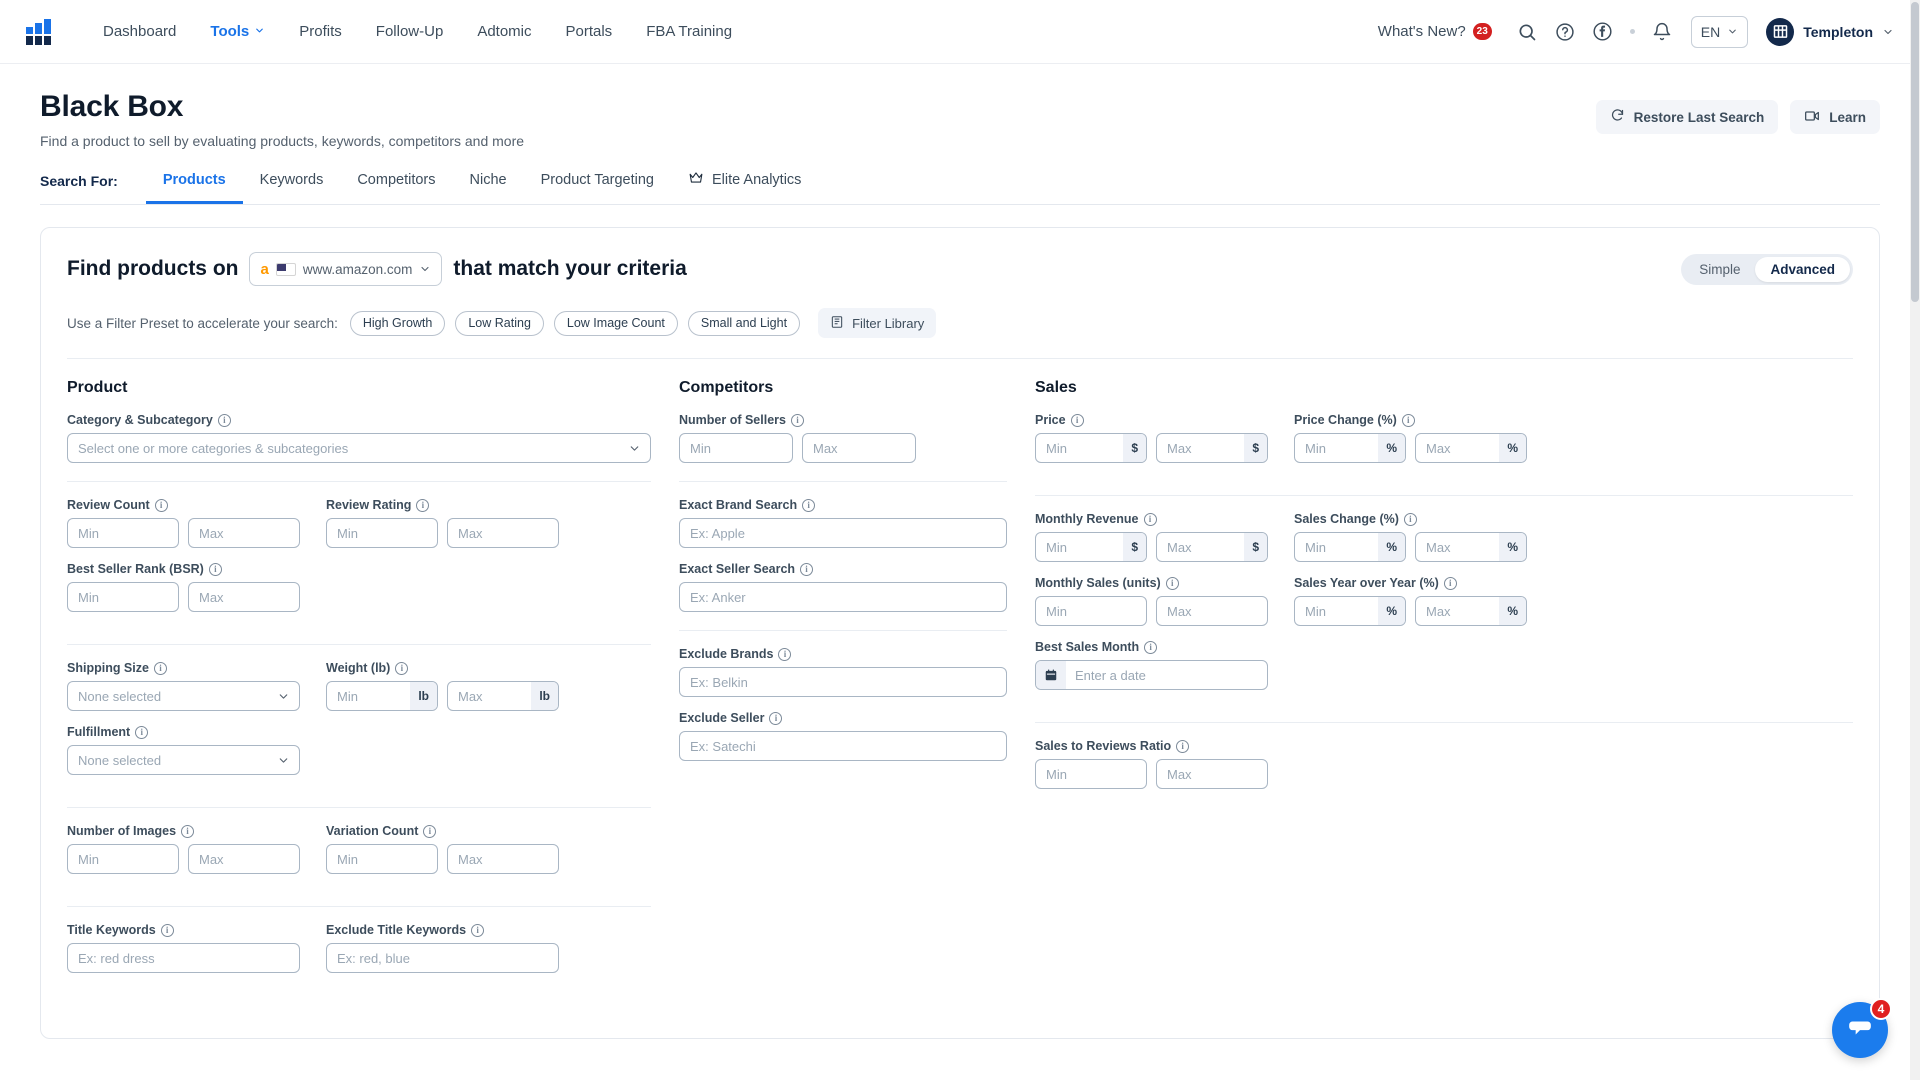 The height and width of the screenshot is (1080, 1920). What do you see at coordinates (41, 31) in the screenshot?
I see `helium-bar-logo` at bounding box center [41, 31].